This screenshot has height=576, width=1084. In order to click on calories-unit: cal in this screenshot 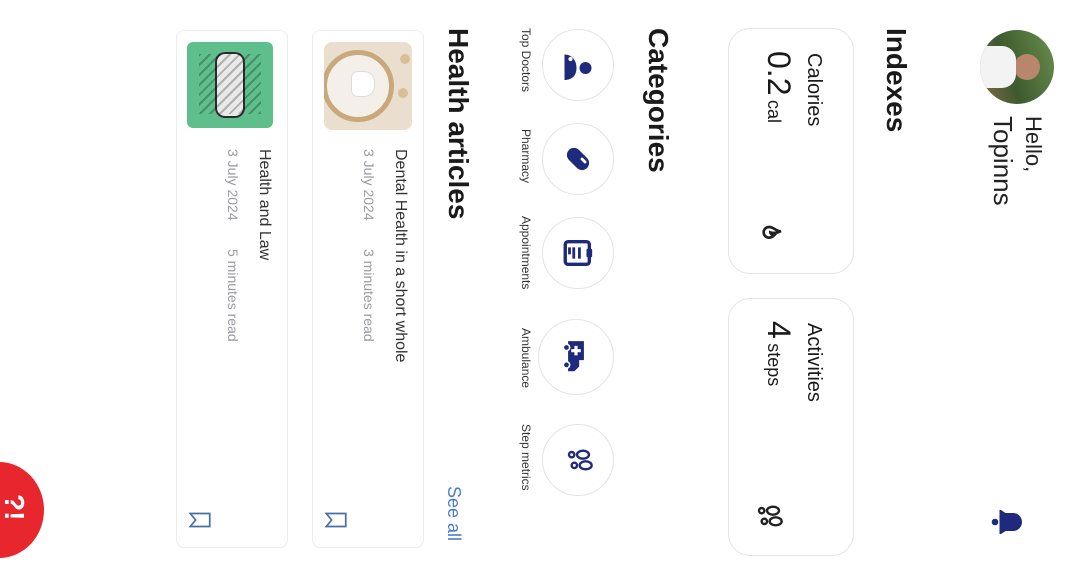, I will do `click(774, 111)`.